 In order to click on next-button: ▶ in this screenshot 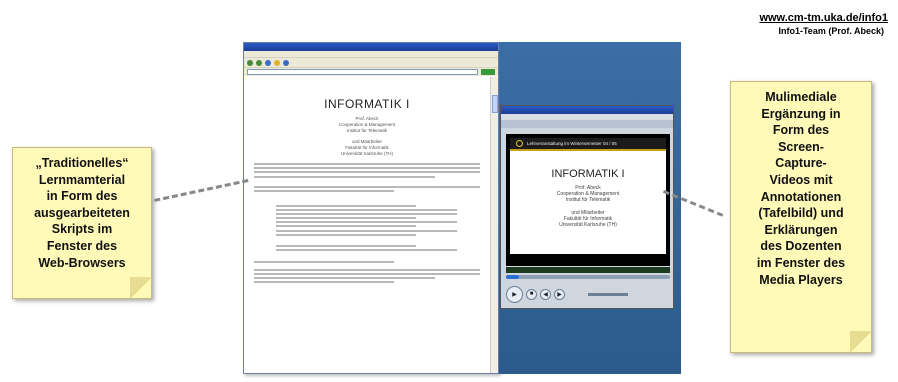, I will do `click(559, 294)`.